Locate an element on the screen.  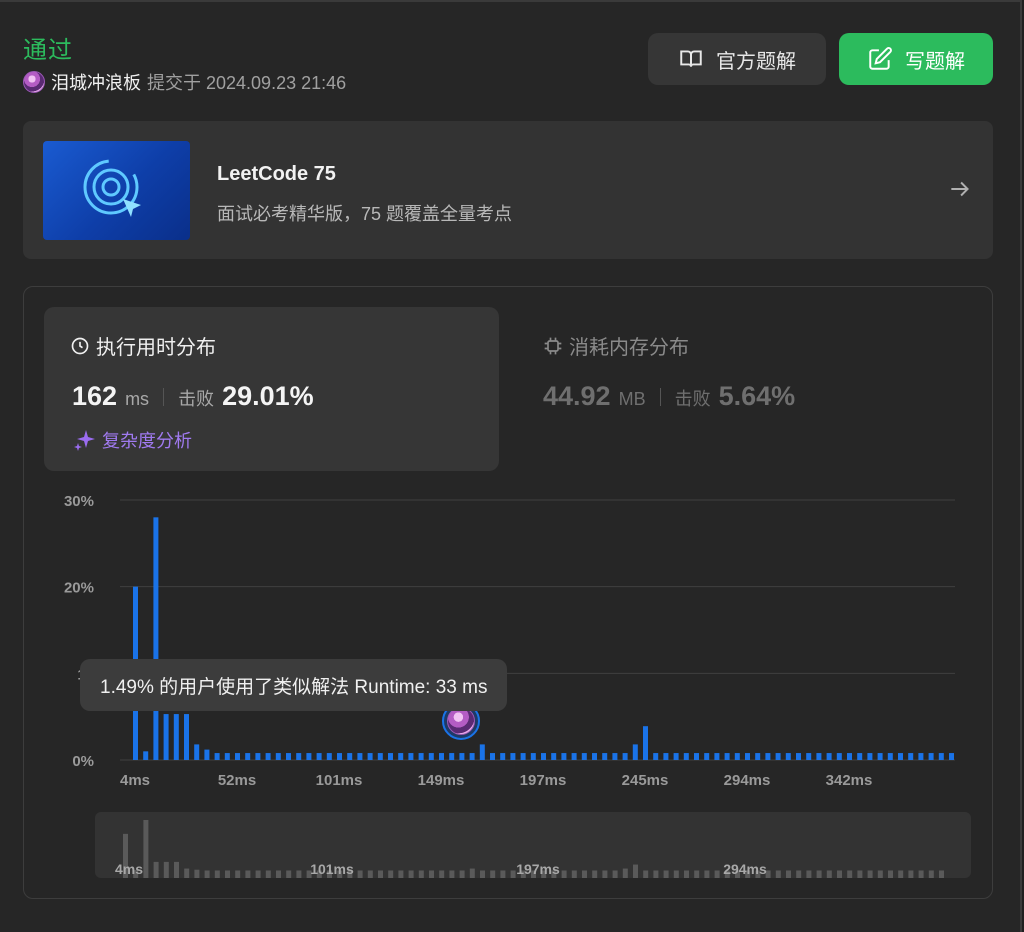
avatar is located at coordinates (461, 721).